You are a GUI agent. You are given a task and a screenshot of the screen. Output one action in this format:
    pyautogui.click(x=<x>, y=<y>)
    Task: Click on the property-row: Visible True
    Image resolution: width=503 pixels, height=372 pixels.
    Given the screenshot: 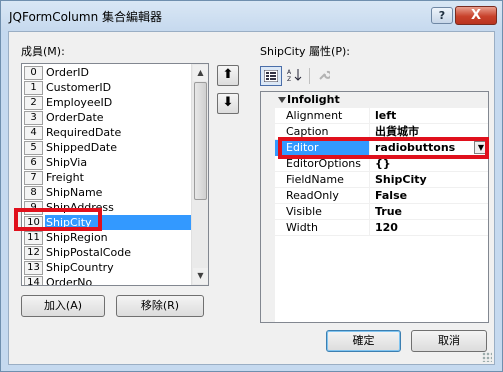 What is the action you would take?
    pyautogui.click(x=381, y=212)
    